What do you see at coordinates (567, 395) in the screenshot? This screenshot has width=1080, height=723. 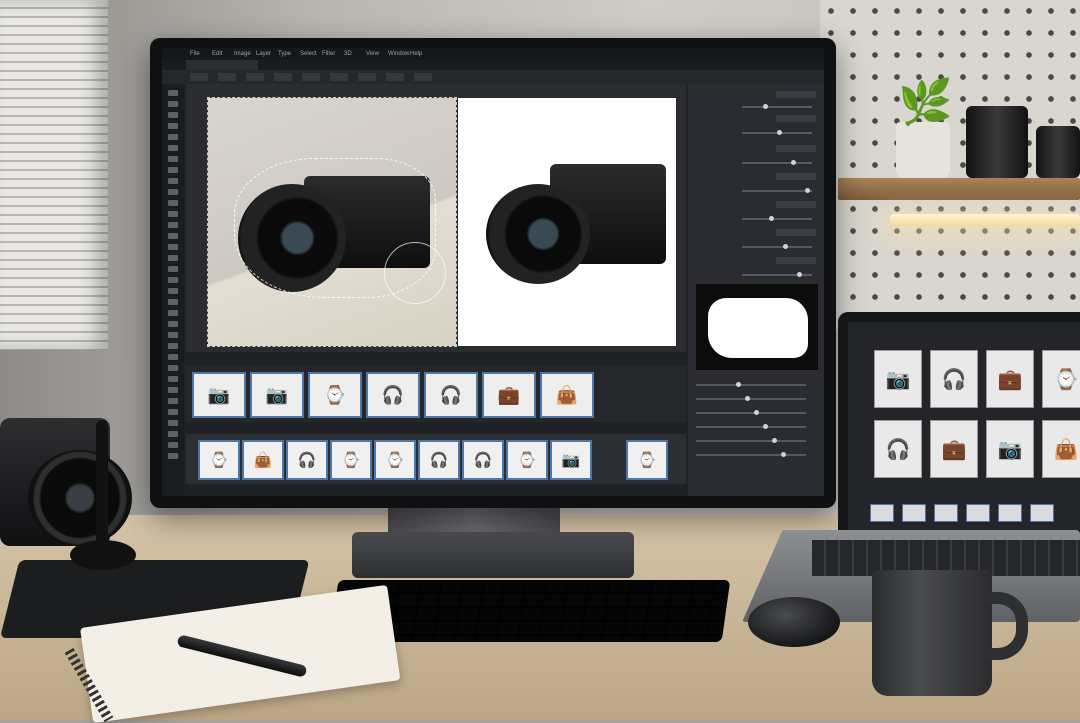 I see `filmstrip-thumb: 👜` at bounding box center [567, 395].